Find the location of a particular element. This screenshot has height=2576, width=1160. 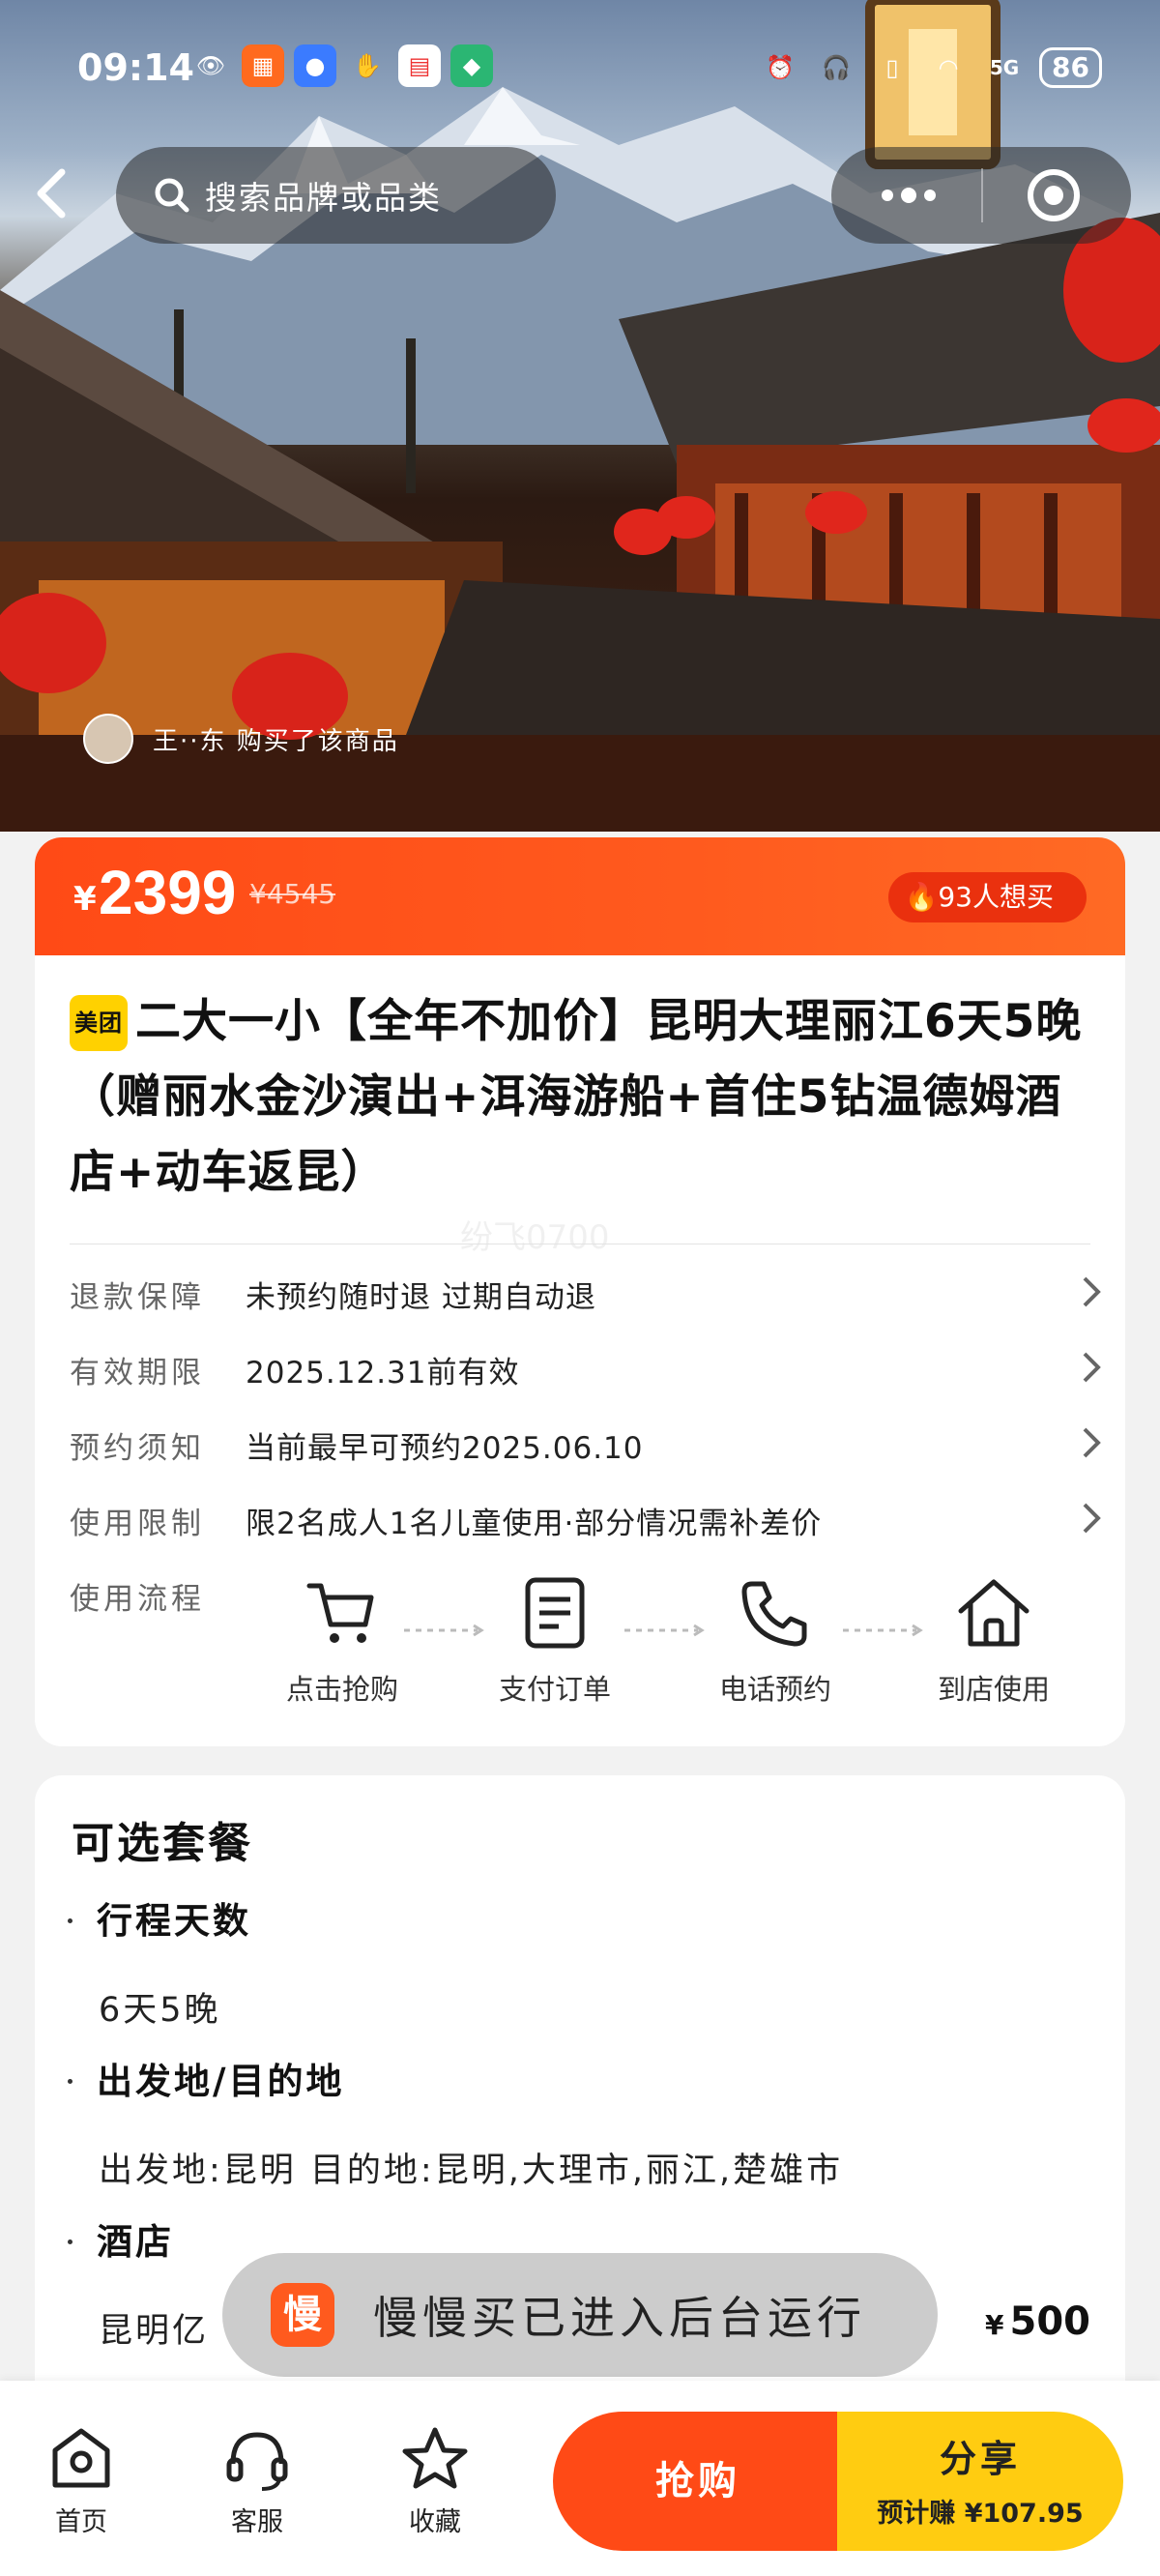

hotel-option: 昆明亿 is located at coordinates (154, 2328).